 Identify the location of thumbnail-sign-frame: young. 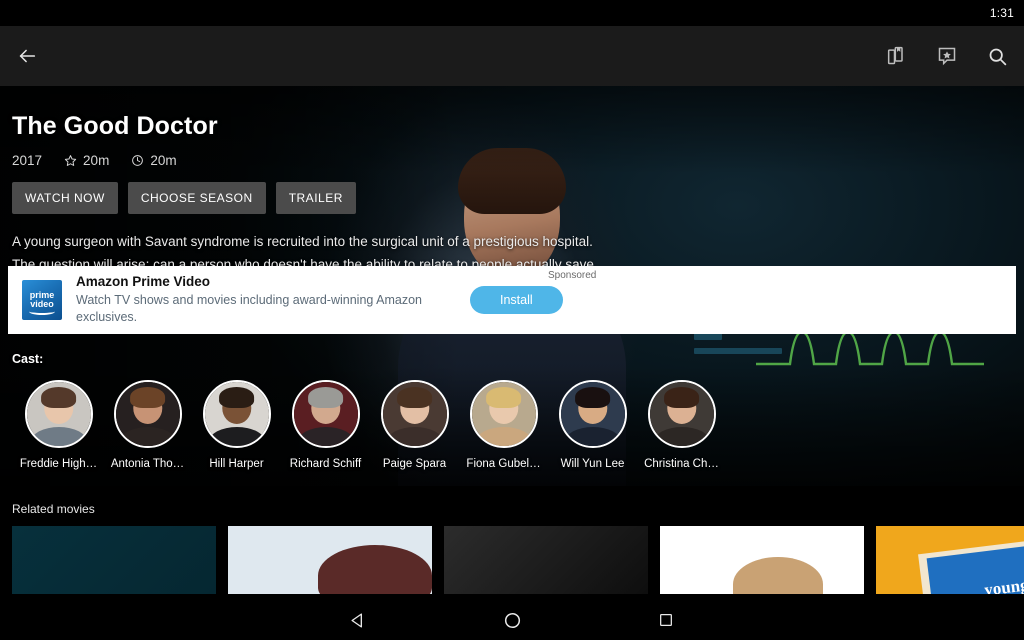
(970, 563).